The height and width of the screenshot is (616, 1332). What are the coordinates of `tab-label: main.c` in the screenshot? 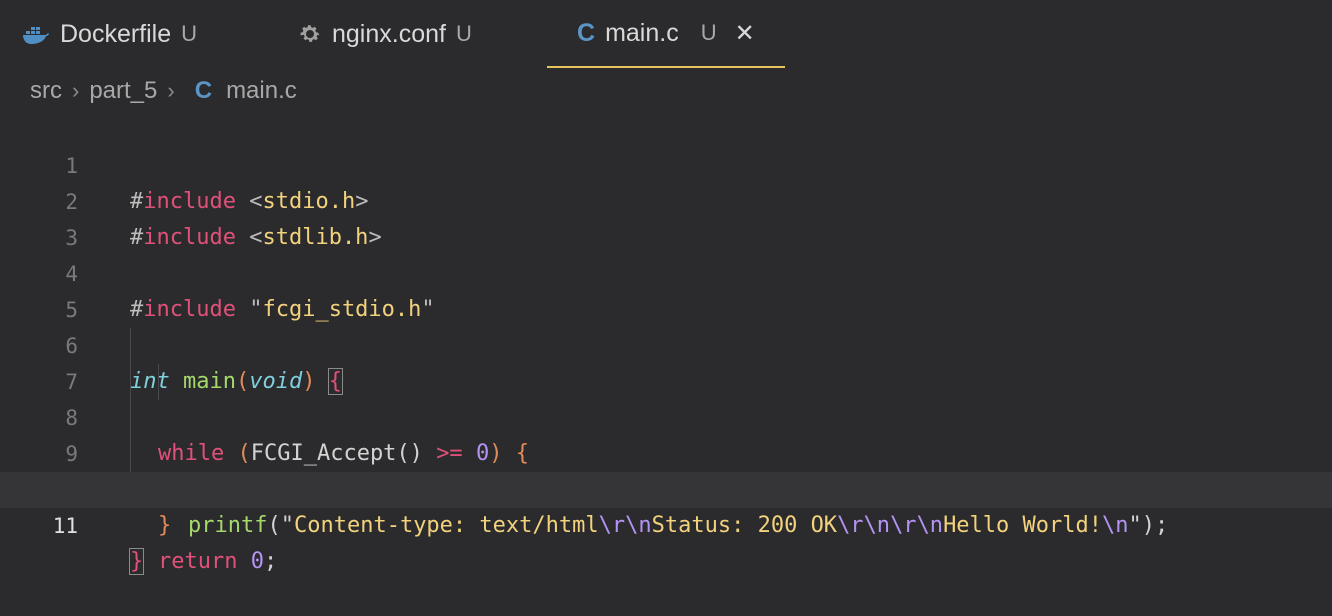 It's located at (642, 32).